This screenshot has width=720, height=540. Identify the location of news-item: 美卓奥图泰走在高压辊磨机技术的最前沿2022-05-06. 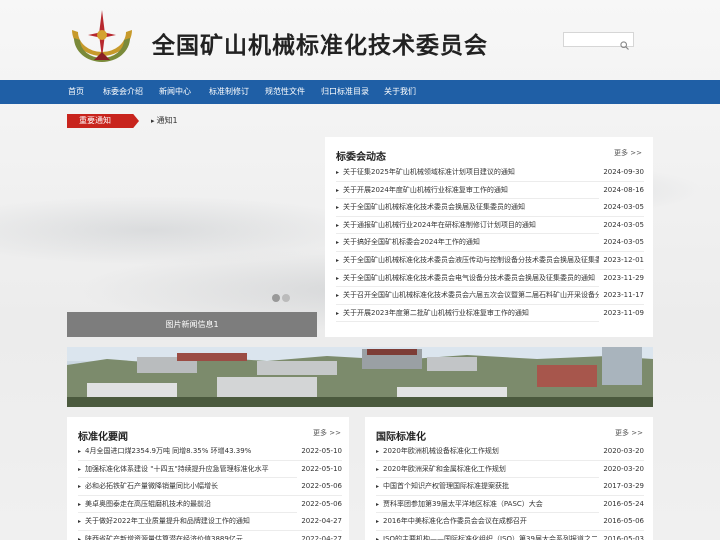
(210, 504).